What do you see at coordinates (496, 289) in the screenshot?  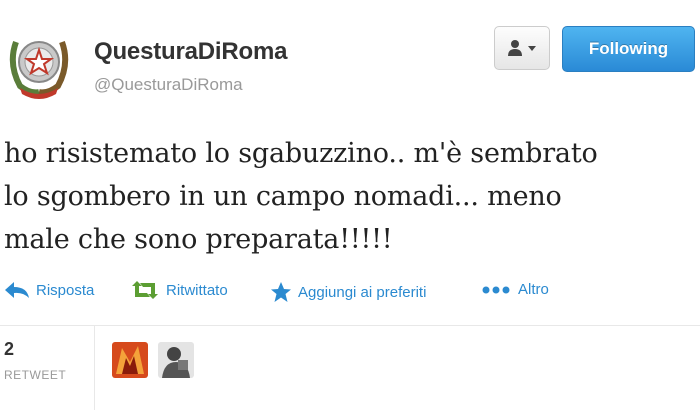 I see `dots-icon` at bounding box center [496, 289].